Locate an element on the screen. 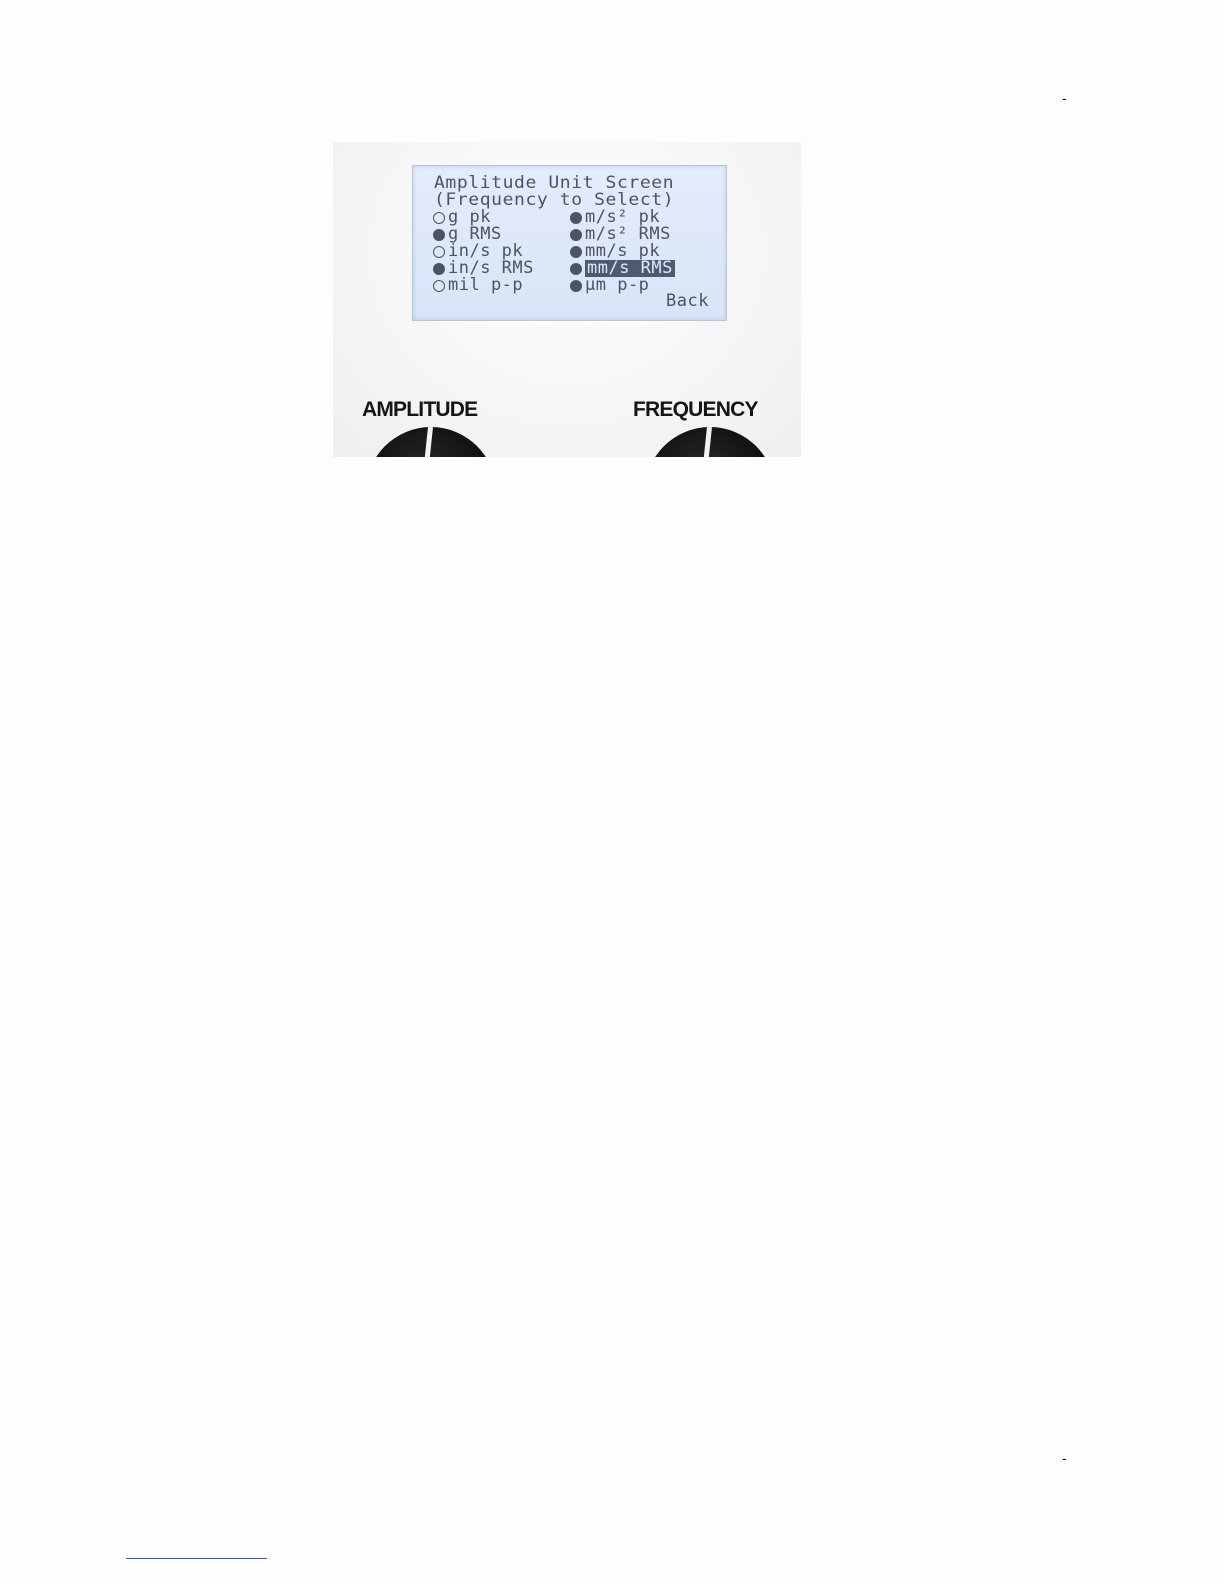 This screenshot has width=1224, height=1584. frequency-knob is located at coordinates (710, 441).